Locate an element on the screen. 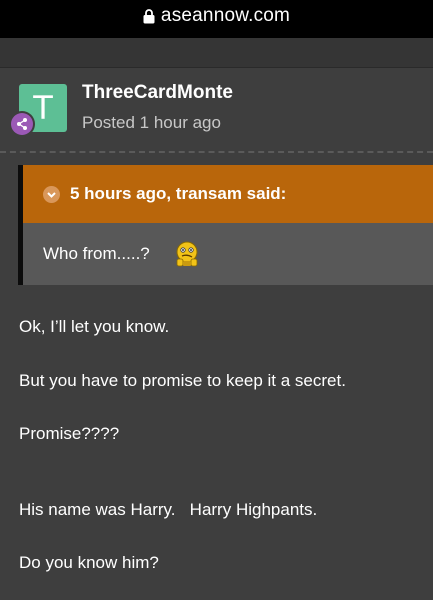 This screenshot has height=600, width=433. quote-body: Who from.....? is located at coordinates (228, 254).